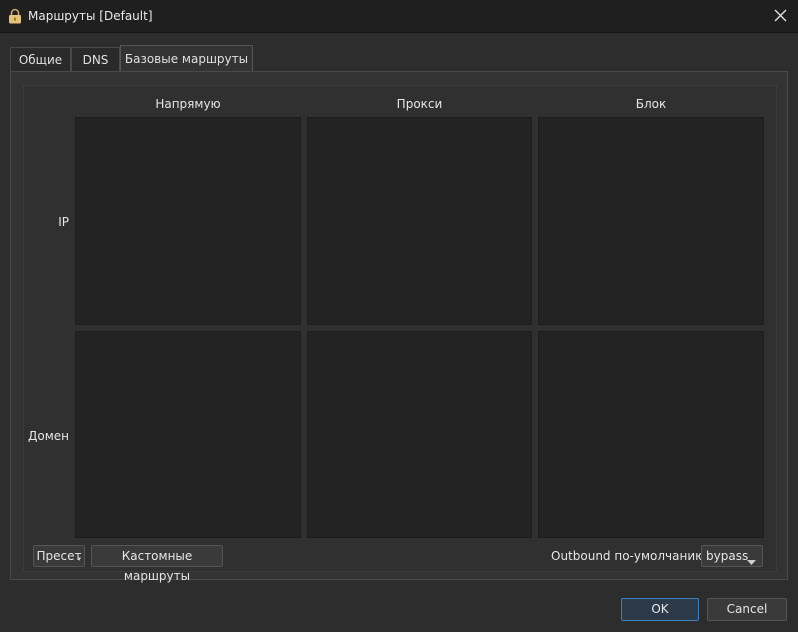 This screenshot has height=632, width=798. I want to click on domain-block-list, so click(651, 434).